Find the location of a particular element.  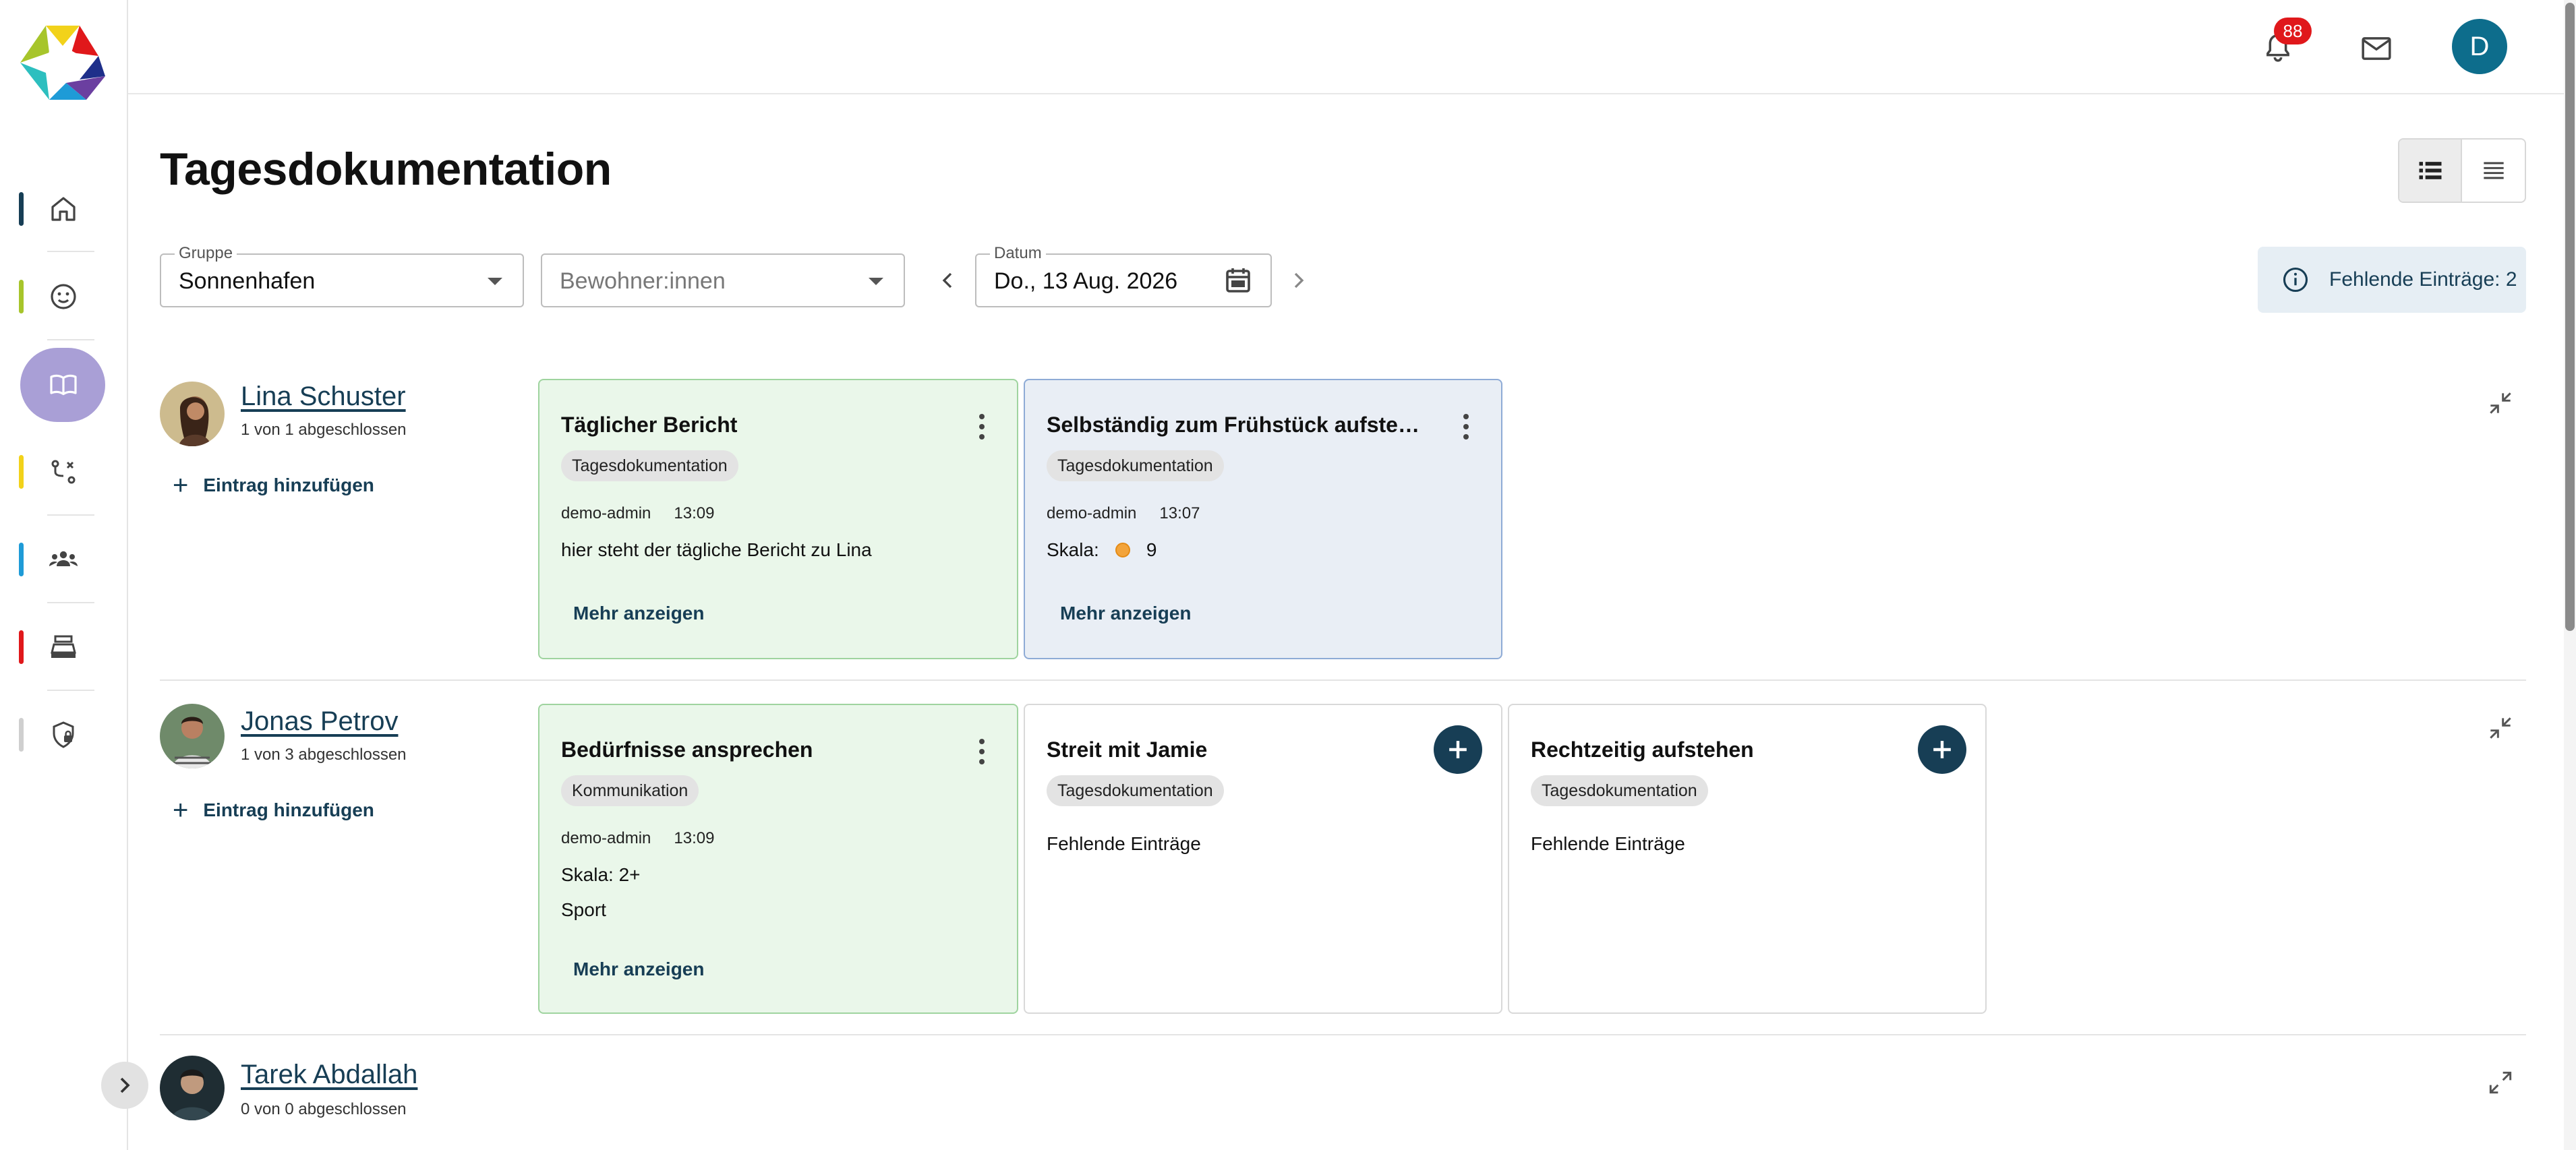

card-meta: demo-admin 13:07 is located at coordinates (1135, 513).